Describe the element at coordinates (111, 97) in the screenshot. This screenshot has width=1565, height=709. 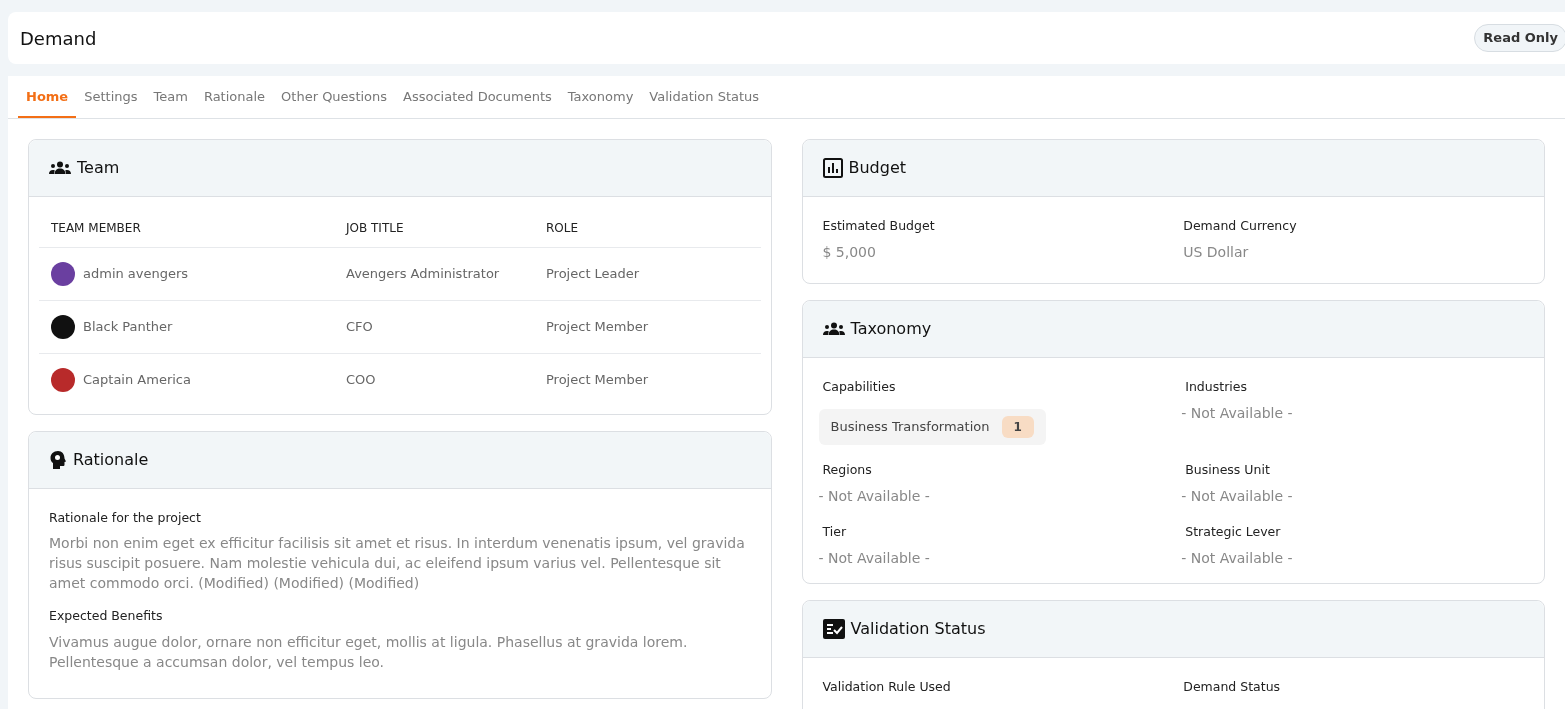
I see `tab: Settings` at that location.